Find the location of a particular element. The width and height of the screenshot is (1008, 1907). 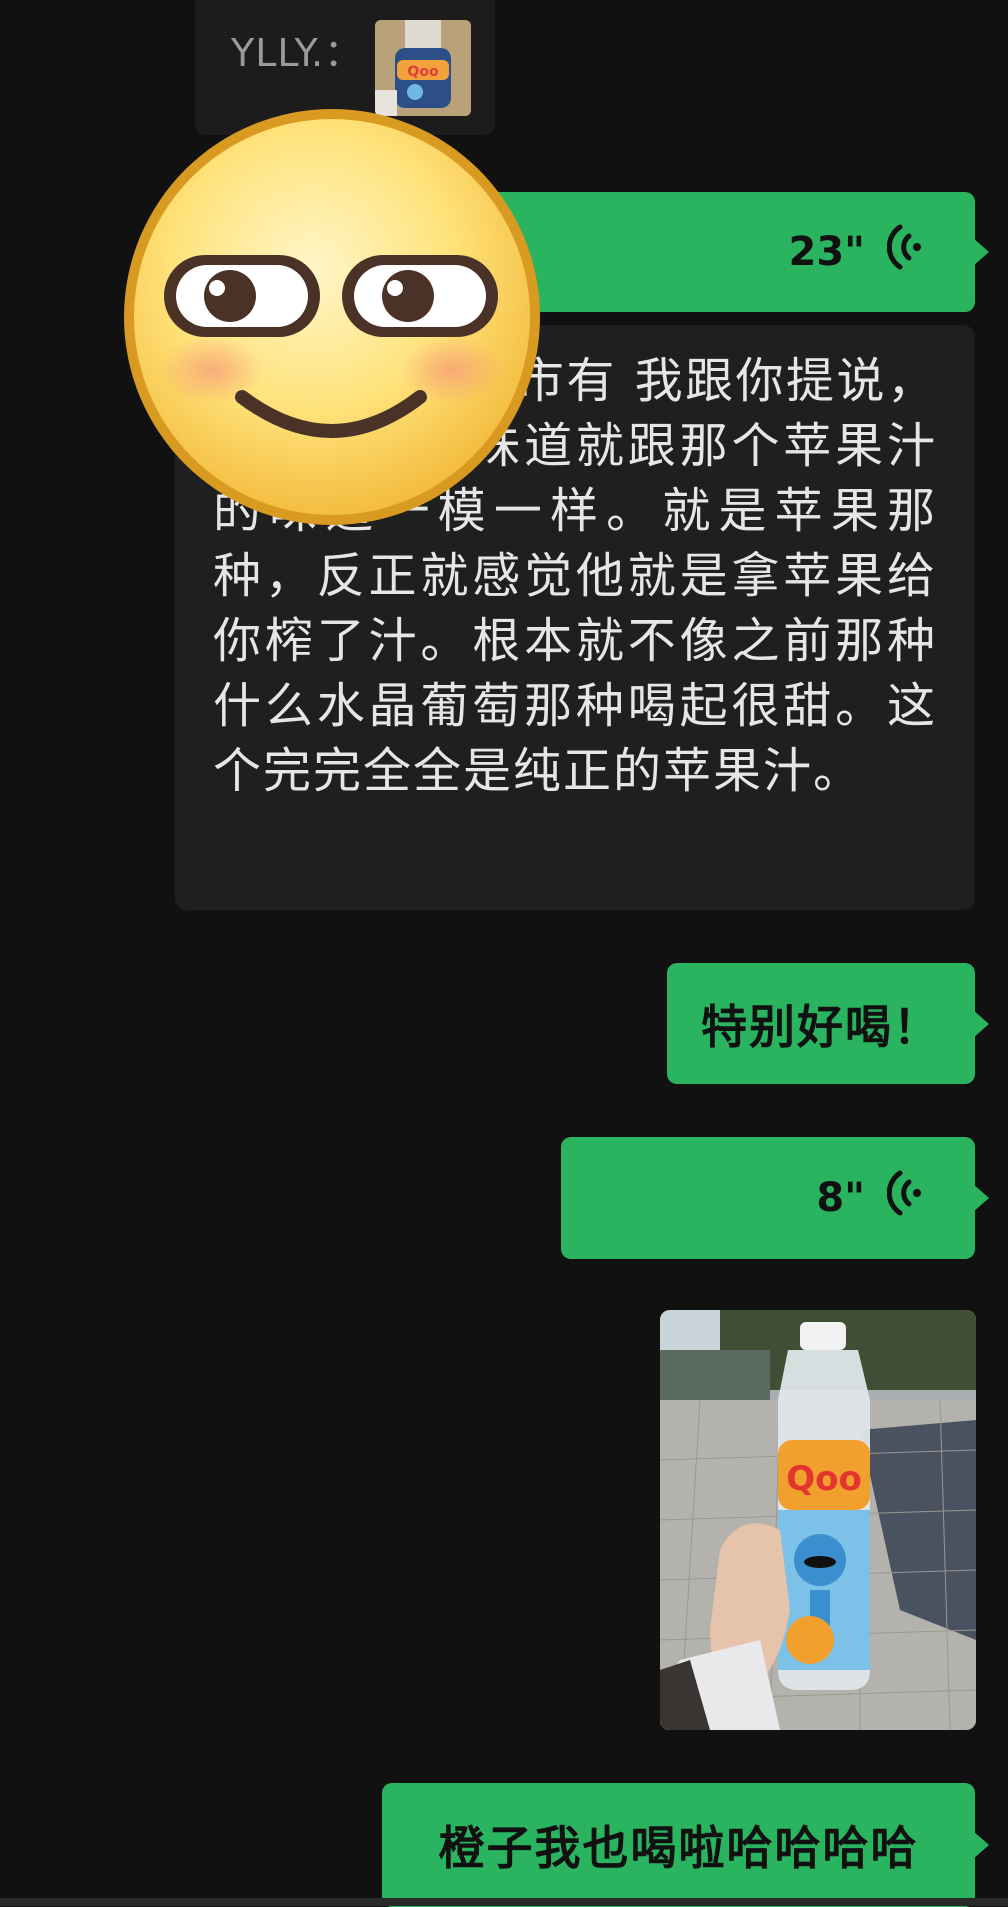

voice-duration: 23" is located at coordinates (826, 252).